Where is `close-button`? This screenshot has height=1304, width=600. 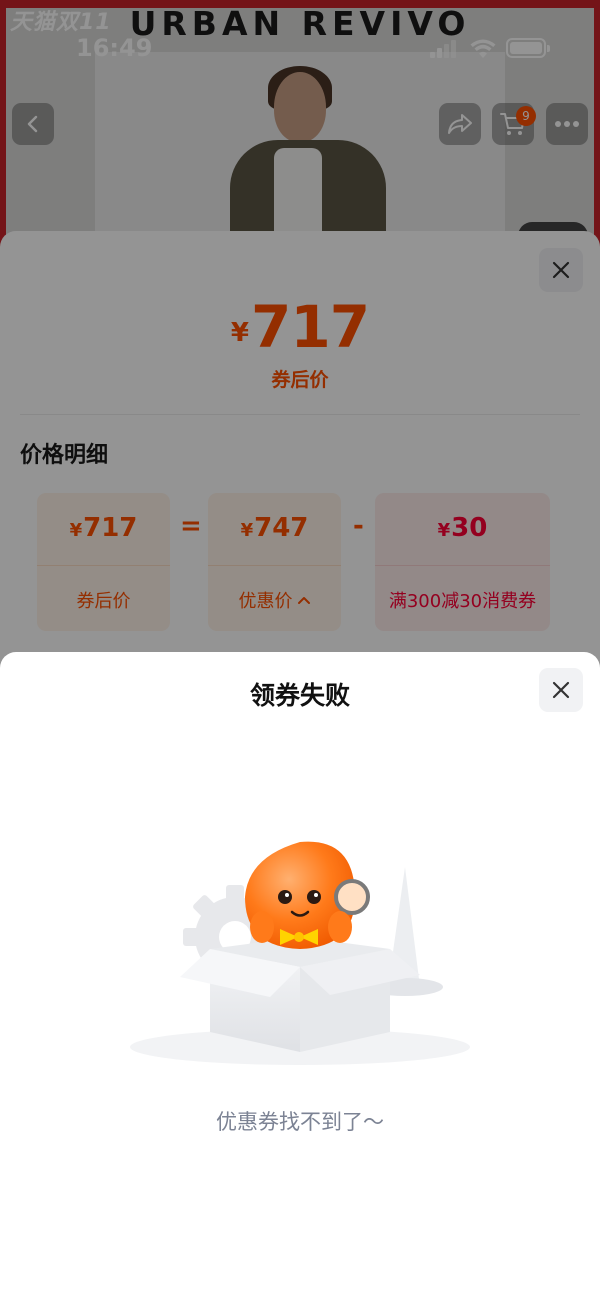 close-button is located at coordinates (561, 690).